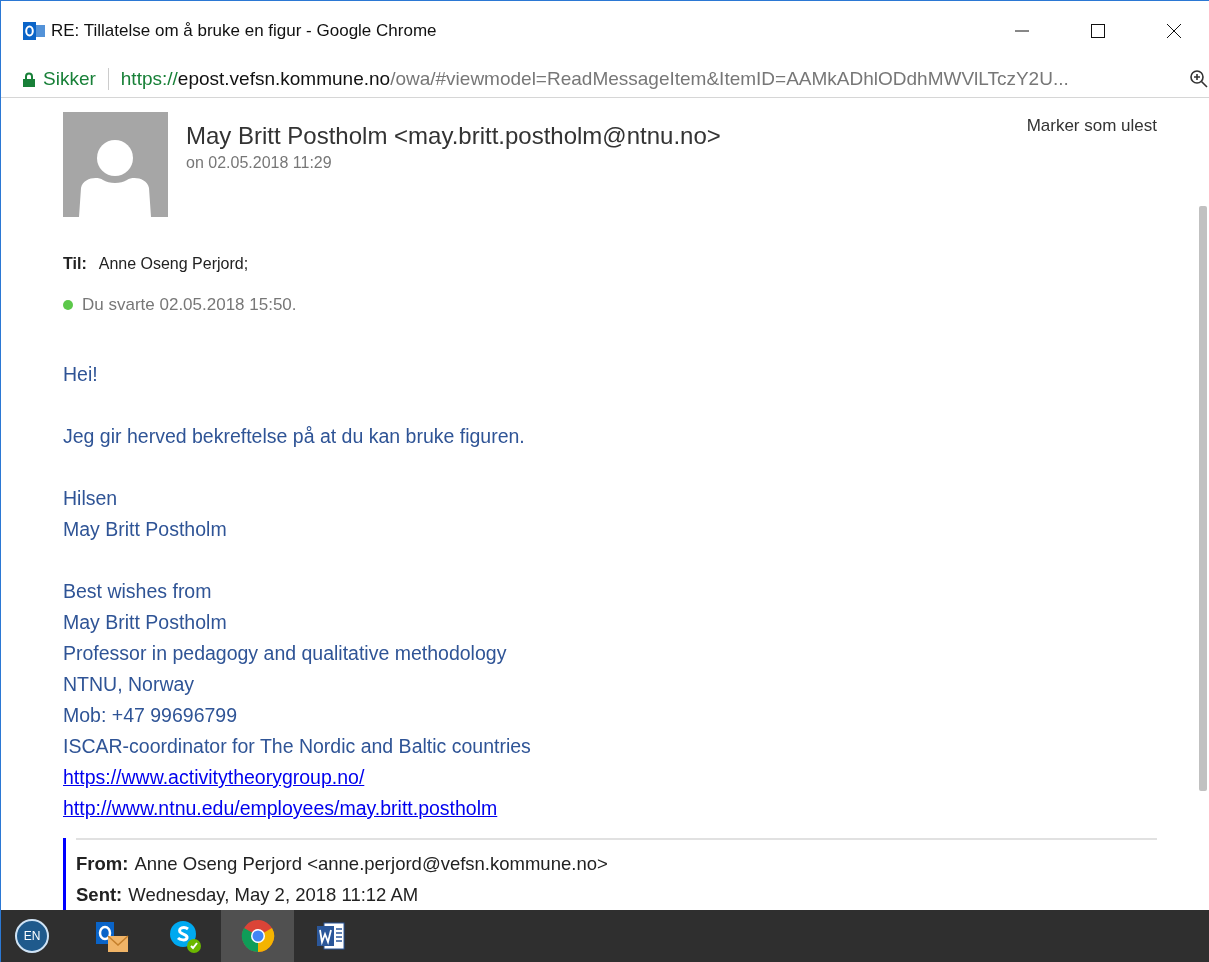  Describe the element at coordinates (1199, 79) in the screenshot. I see `zoom-icon` at that location.